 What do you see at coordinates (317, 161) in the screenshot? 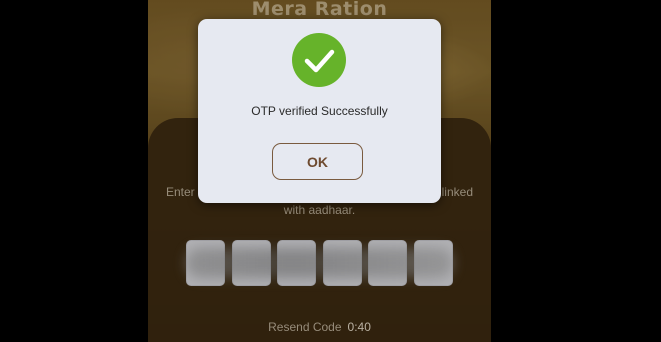
I see `ok-button: OK` at bounding box center [317, 161].